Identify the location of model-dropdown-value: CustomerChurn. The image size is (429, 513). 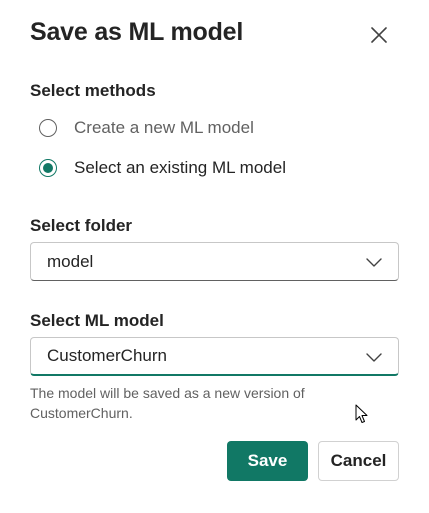
(107, 355).